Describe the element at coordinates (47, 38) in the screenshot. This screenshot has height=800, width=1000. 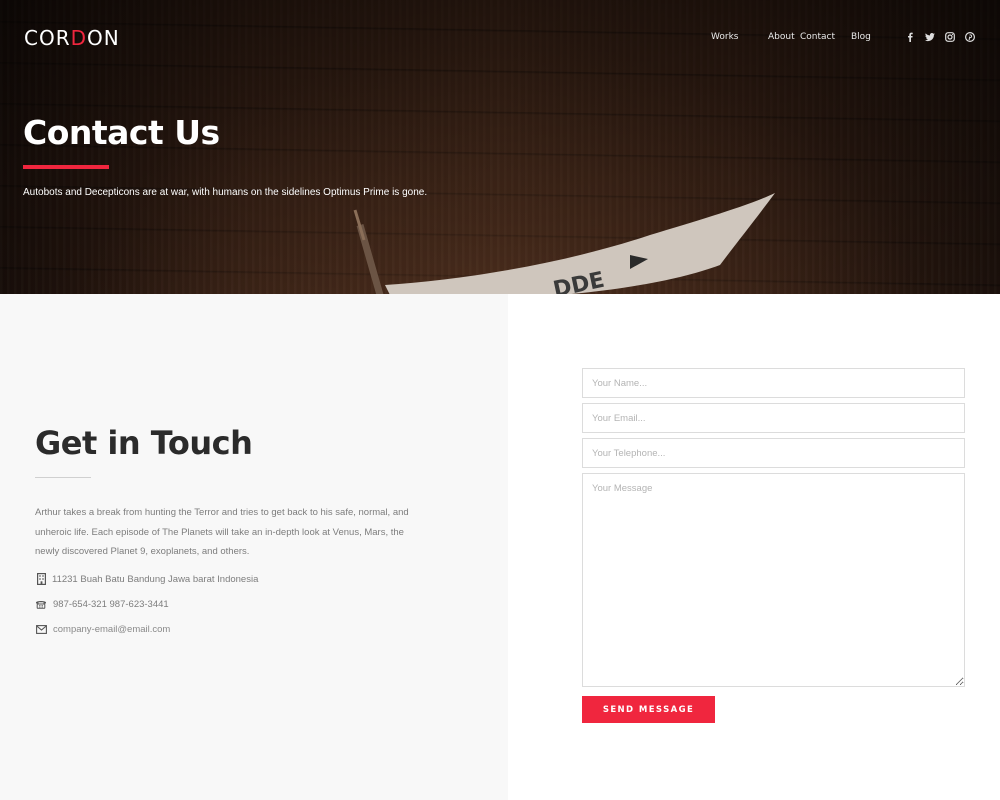
I see `logo-text-start: COR` at that location.